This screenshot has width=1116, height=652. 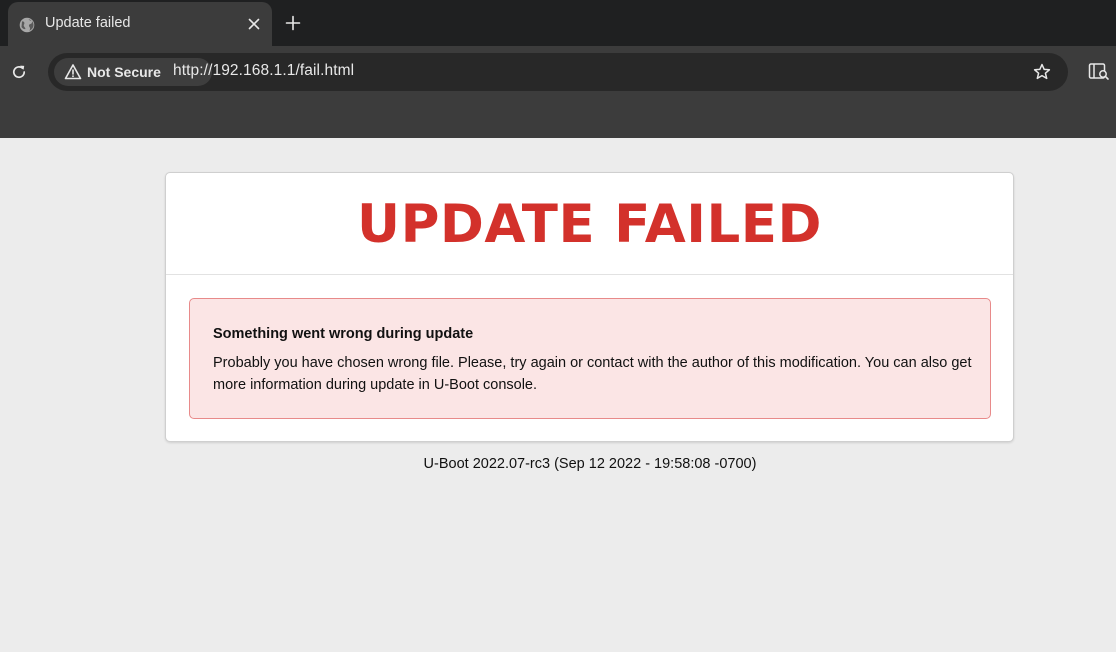 What do you see at coordinates (1042, 72) in the screenshot?
I see `bookmark-star-icon` at bounding box center [1042, 72].